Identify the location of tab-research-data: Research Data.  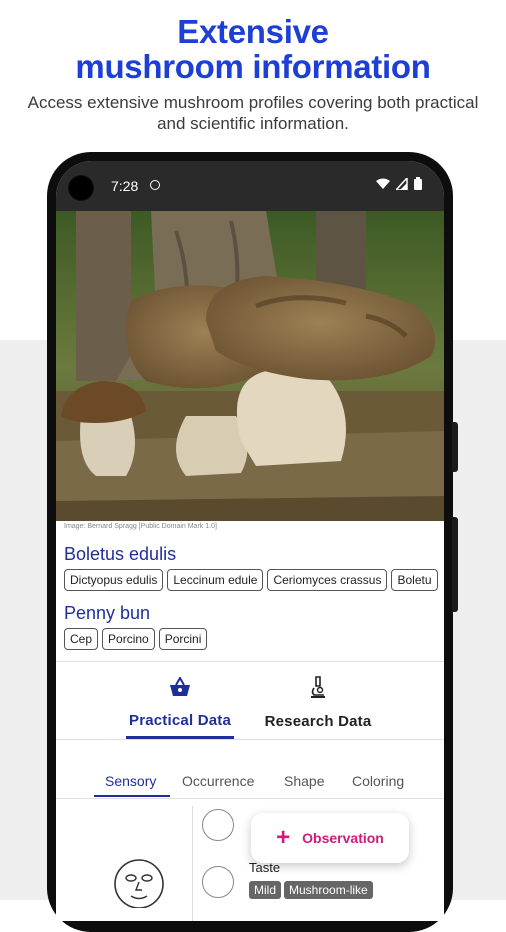
(318, 701).